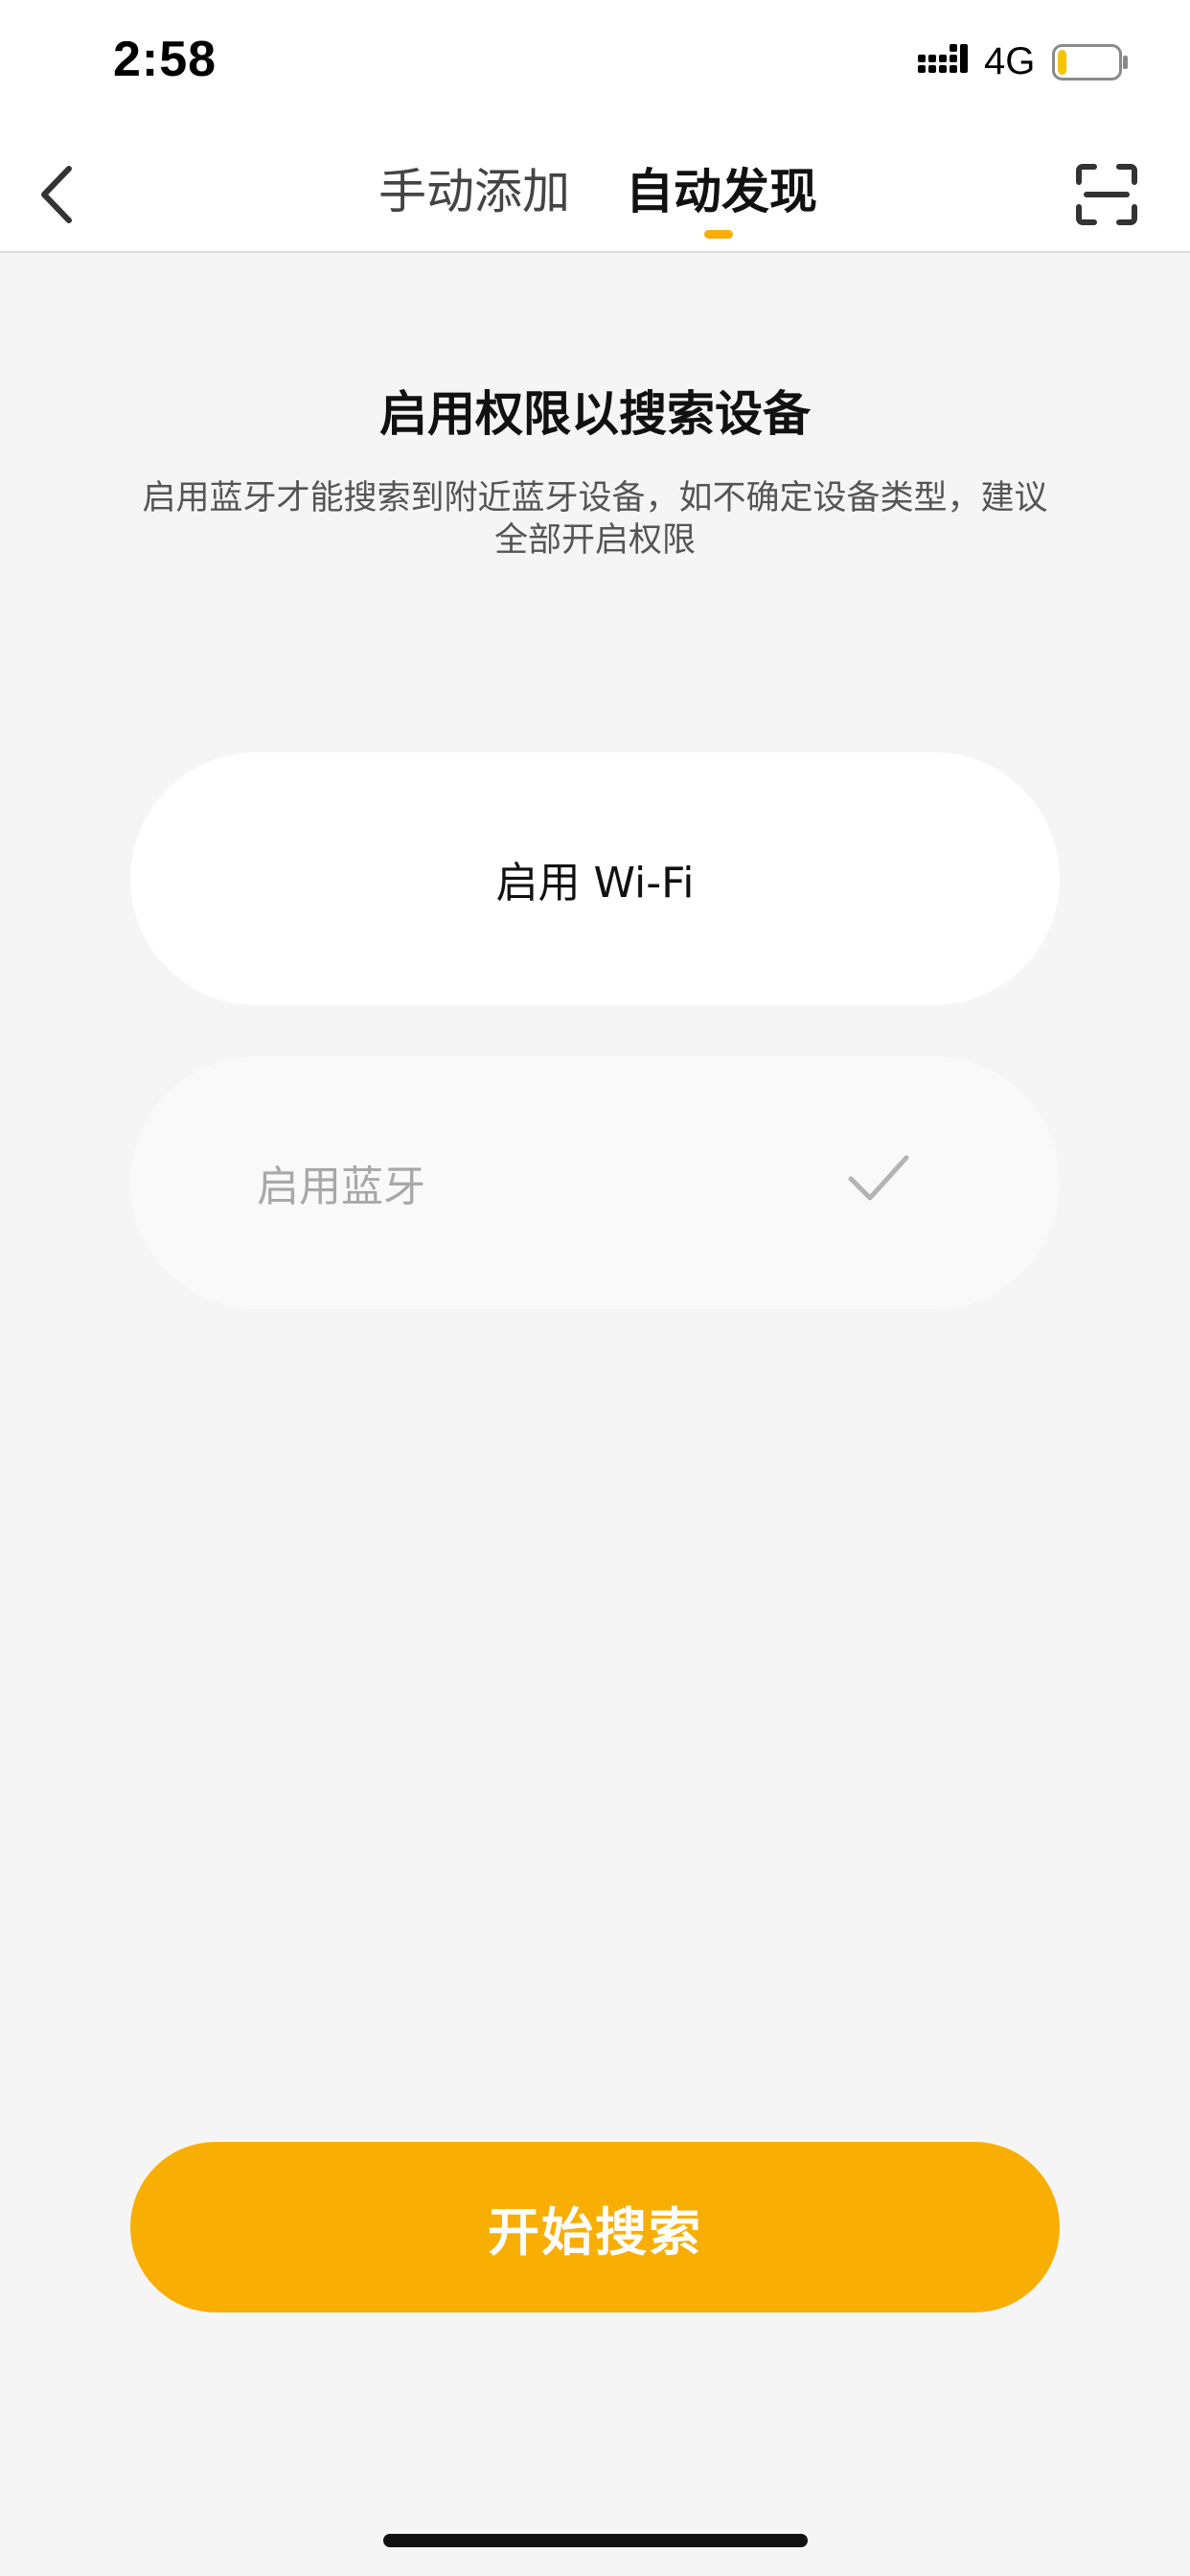  Describe the element at coordinates (595, 2227) in the screenshot. I see `start-search-button: 开始搜索` at that location.